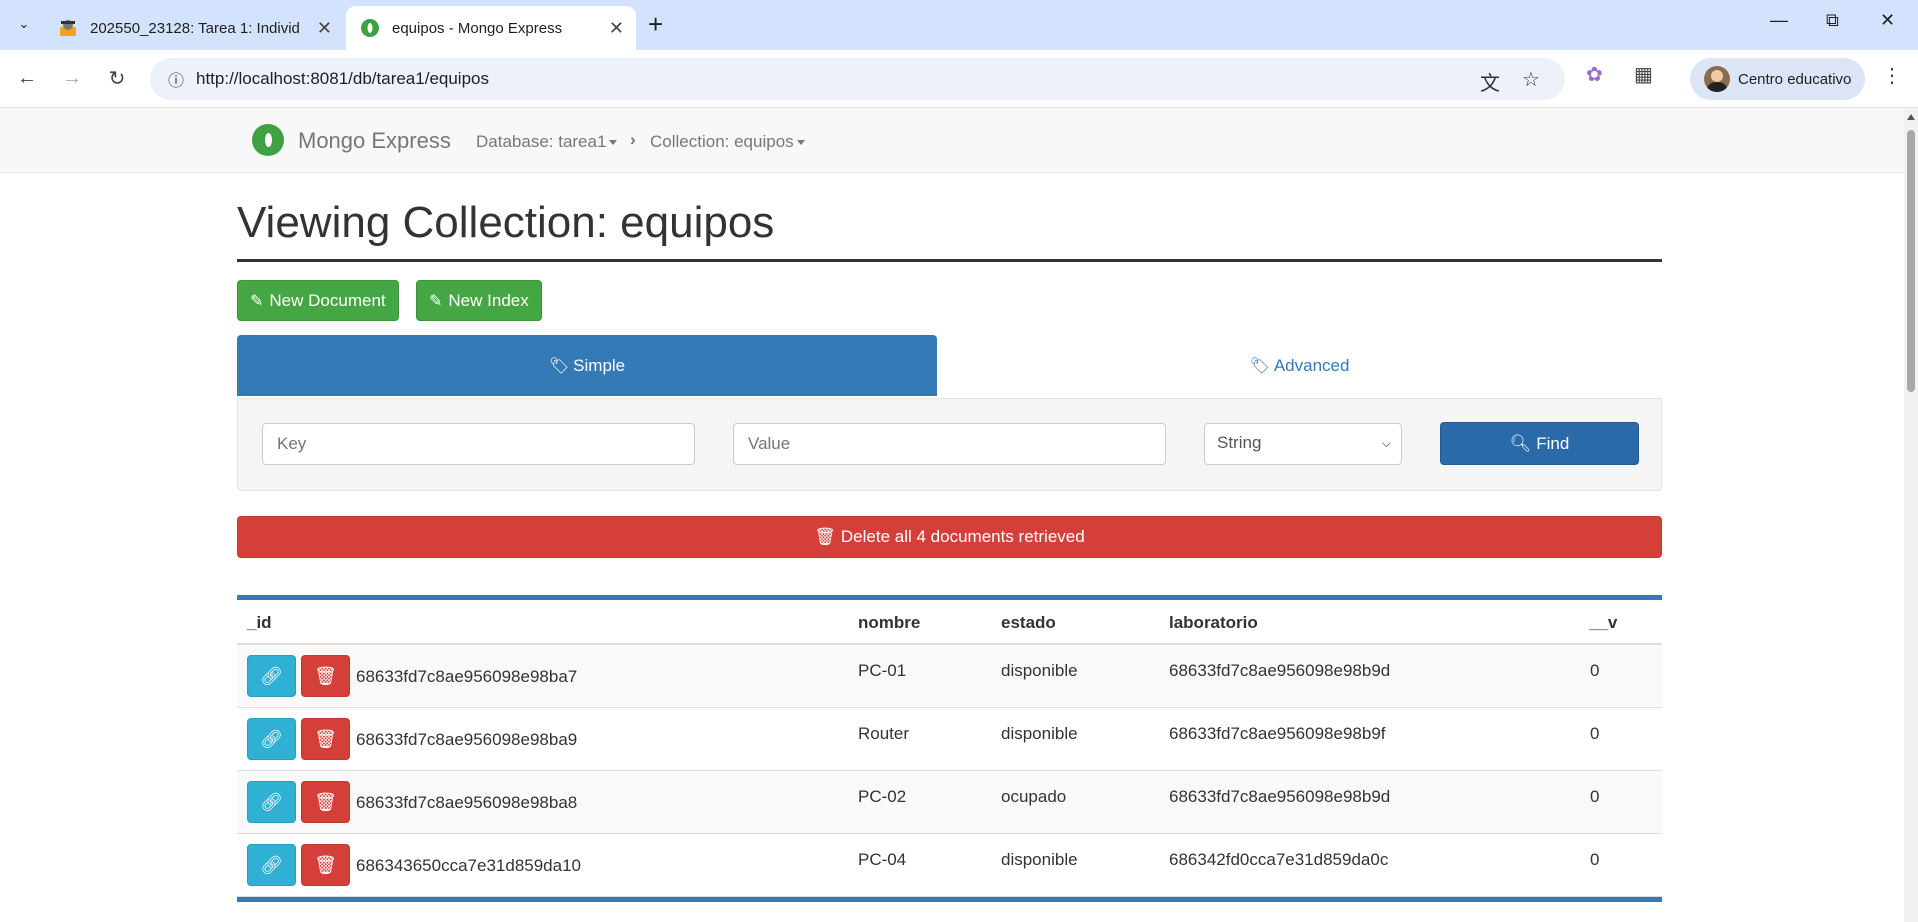 Image resolution: width=1918 pixels, height=922 pixels. Describe the element at coordinates (1911, 515) in the screenshot. I see `page-scrollbar` at that location.